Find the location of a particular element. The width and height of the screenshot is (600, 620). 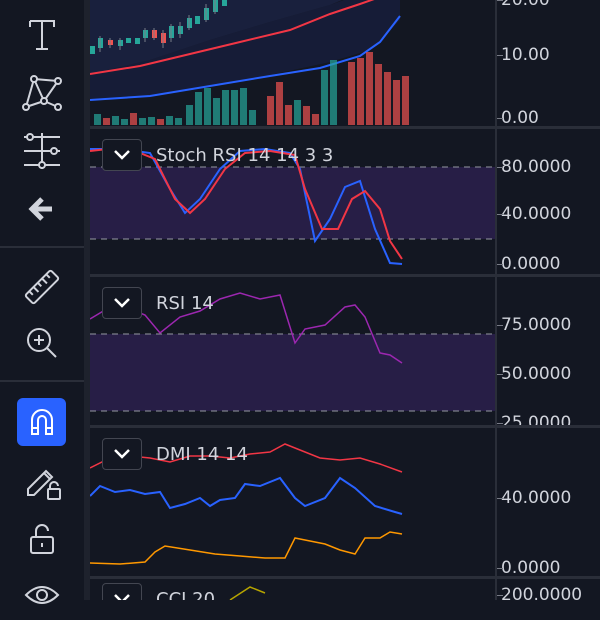

cci-scale: 200.0000 is located at coordinates (547, 589).